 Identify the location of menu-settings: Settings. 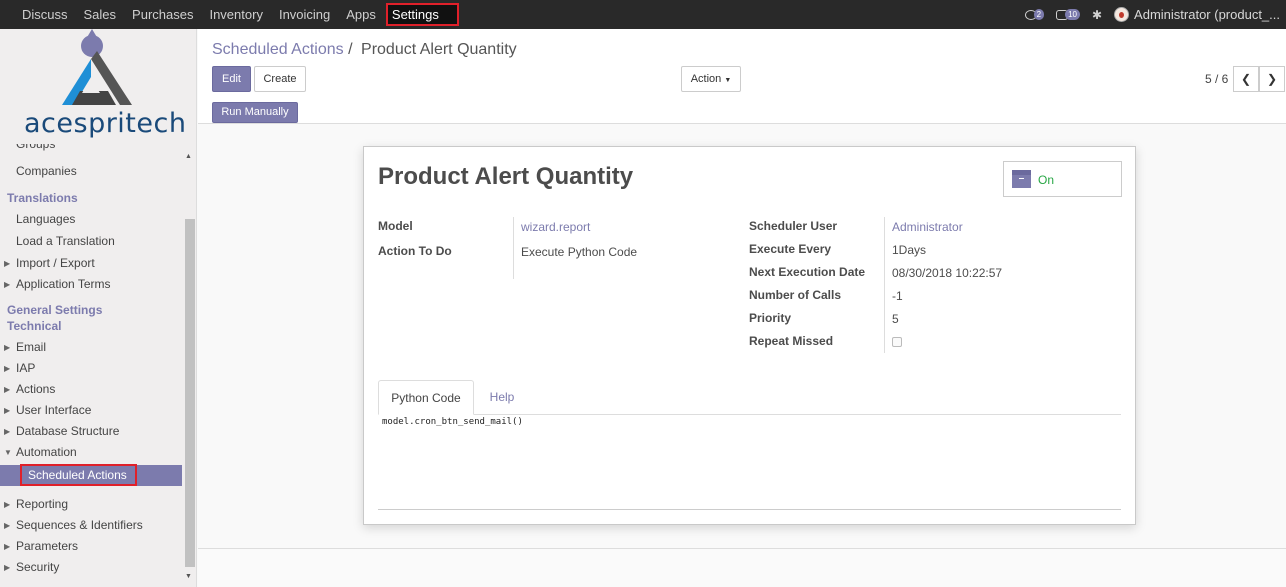
(422, 14).